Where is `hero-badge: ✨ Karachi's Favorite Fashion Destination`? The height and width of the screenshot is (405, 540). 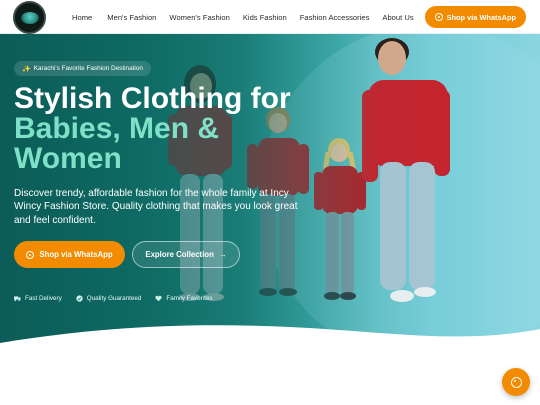 hero-badge: ✨ Karachi's Favorite Fashion Destination is located at coordinates (82, 68).